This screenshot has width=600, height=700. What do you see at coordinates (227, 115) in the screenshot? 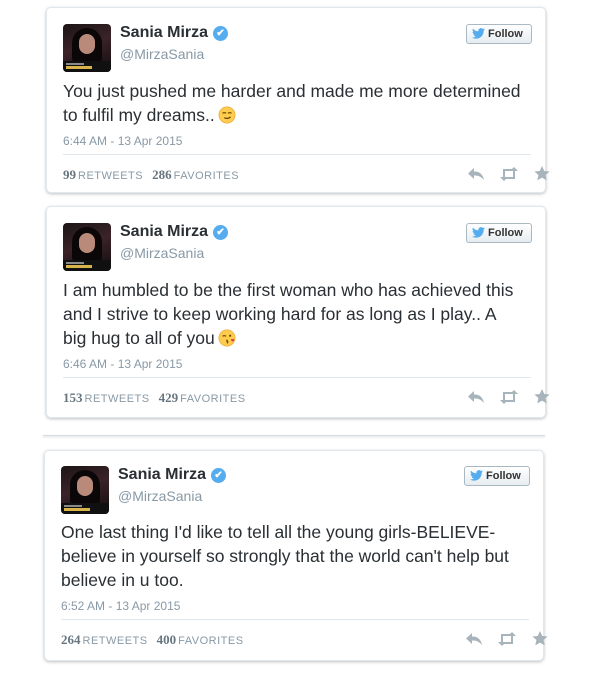
I see `smirk-emoji` at bounding box center [227, 115].